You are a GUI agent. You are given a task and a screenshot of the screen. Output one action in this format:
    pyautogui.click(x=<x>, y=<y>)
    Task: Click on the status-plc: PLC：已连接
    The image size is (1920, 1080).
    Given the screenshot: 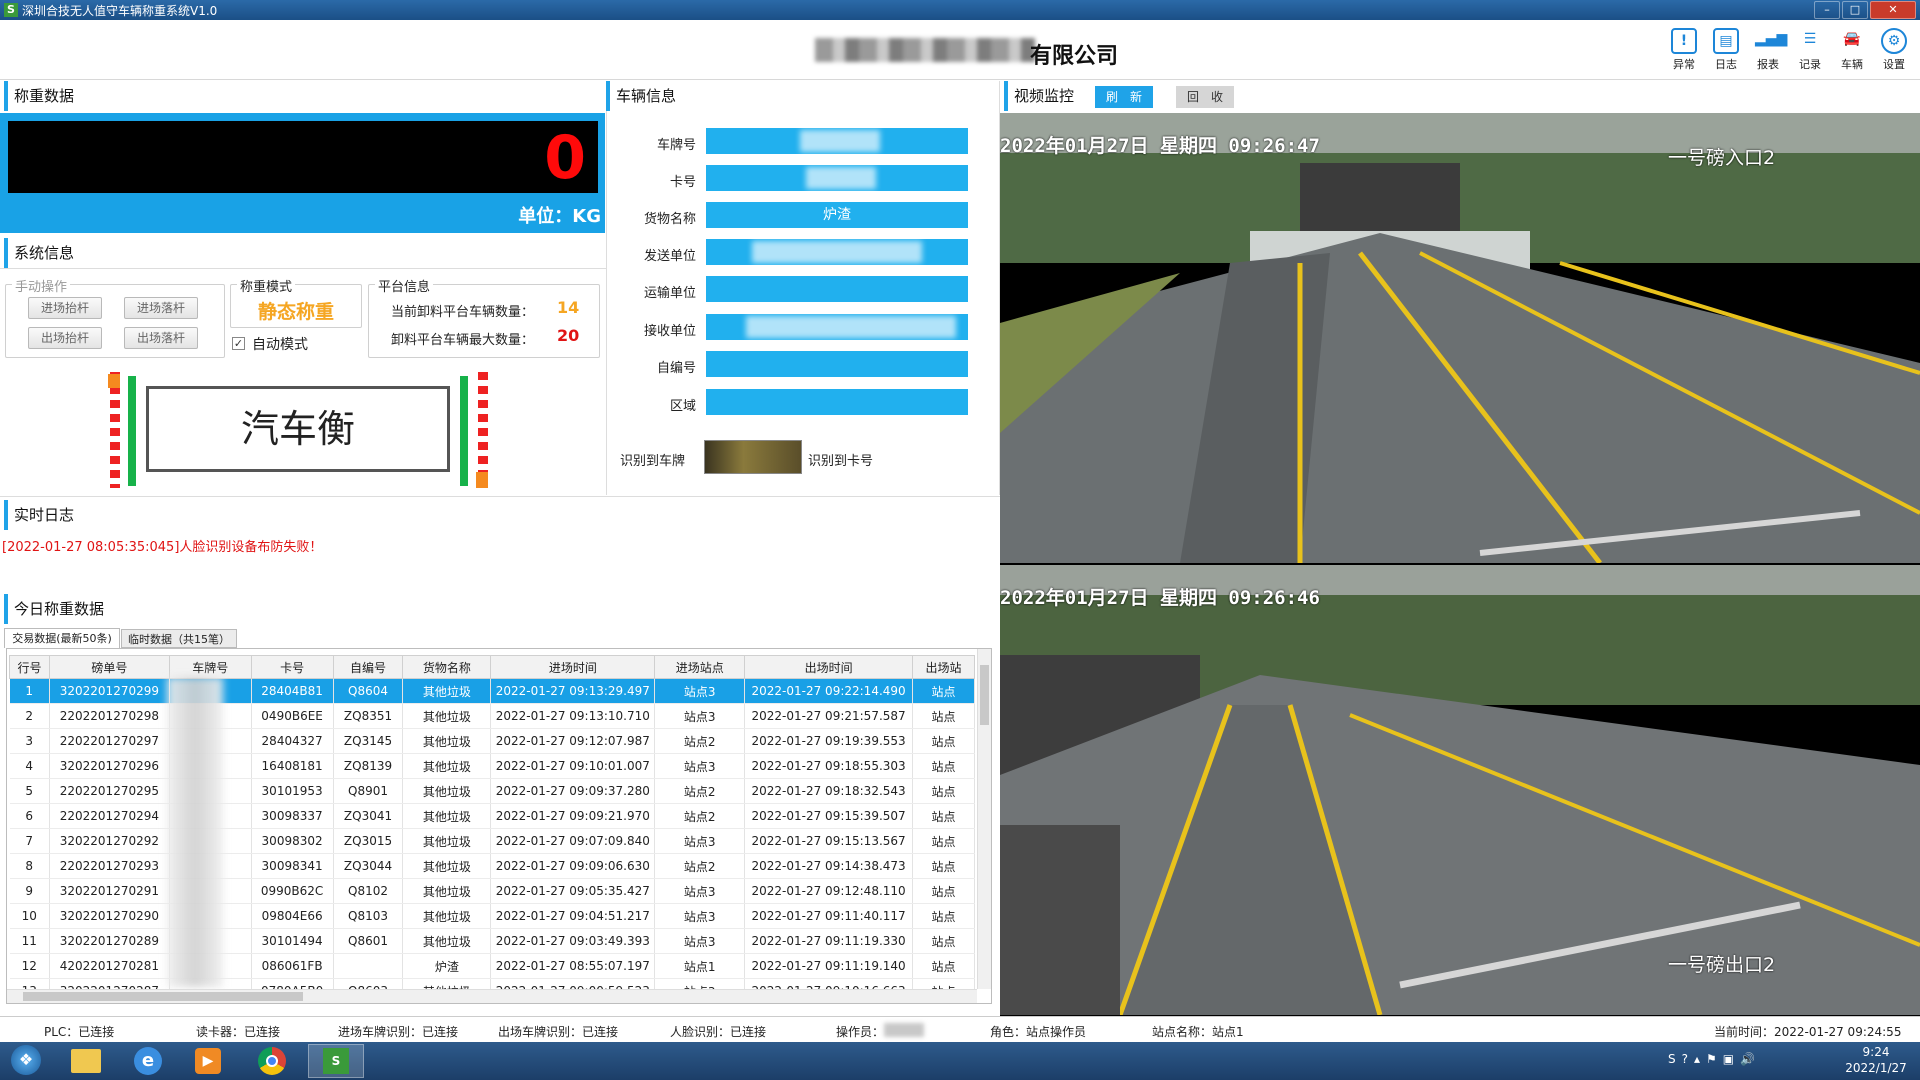 What is the action you would take?
    pyautogui.click(x=79, y=1032)
    